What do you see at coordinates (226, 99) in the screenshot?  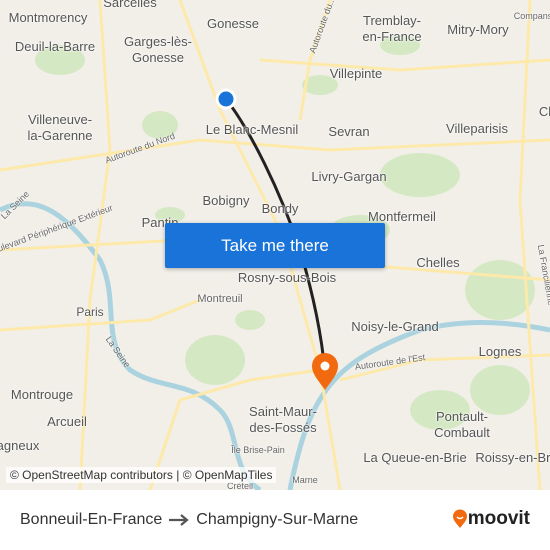 I see `origin-marker` at bounding box center [226, 99].